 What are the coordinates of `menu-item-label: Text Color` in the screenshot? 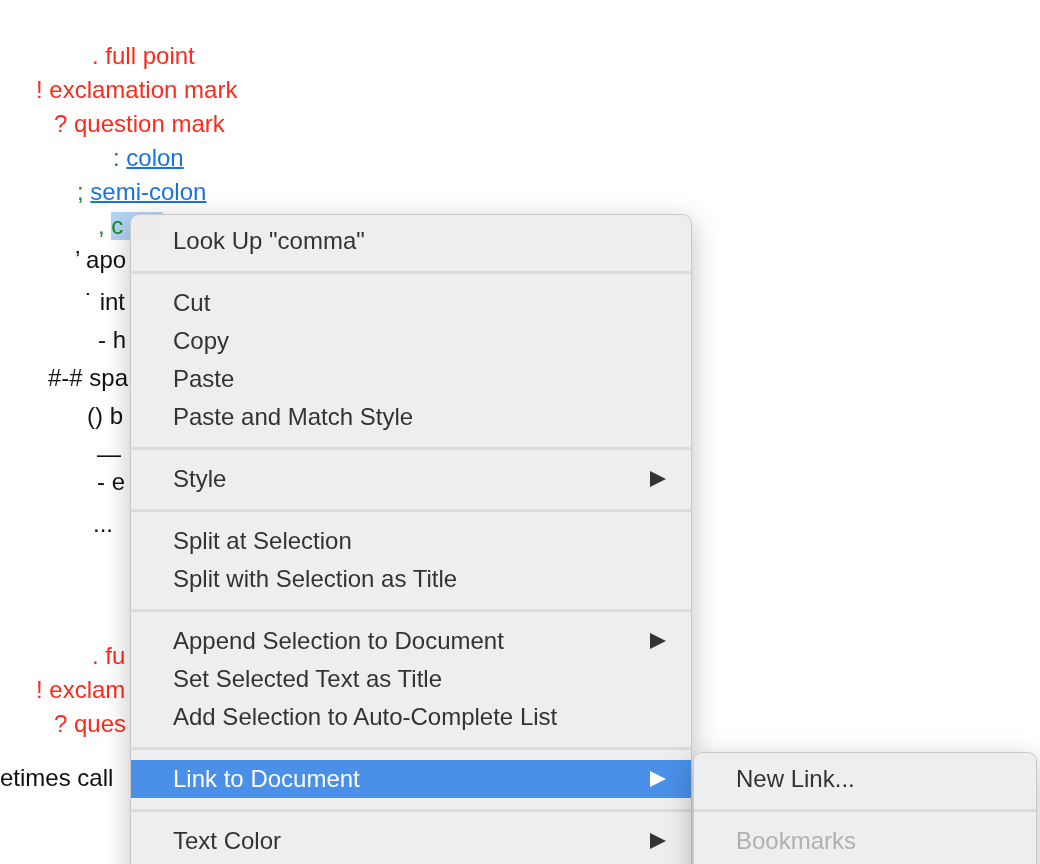 It's located at (227, 841).